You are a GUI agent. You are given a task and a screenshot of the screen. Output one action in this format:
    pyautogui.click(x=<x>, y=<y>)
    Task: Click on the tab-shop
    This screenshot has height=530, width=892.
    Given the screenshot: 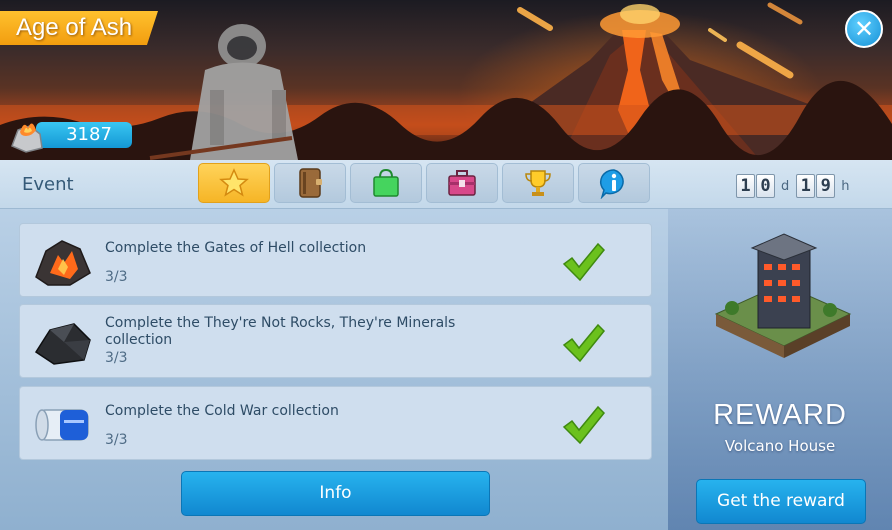 What is the action you would take?
    pyautogui.click(x=386, y=183)
    